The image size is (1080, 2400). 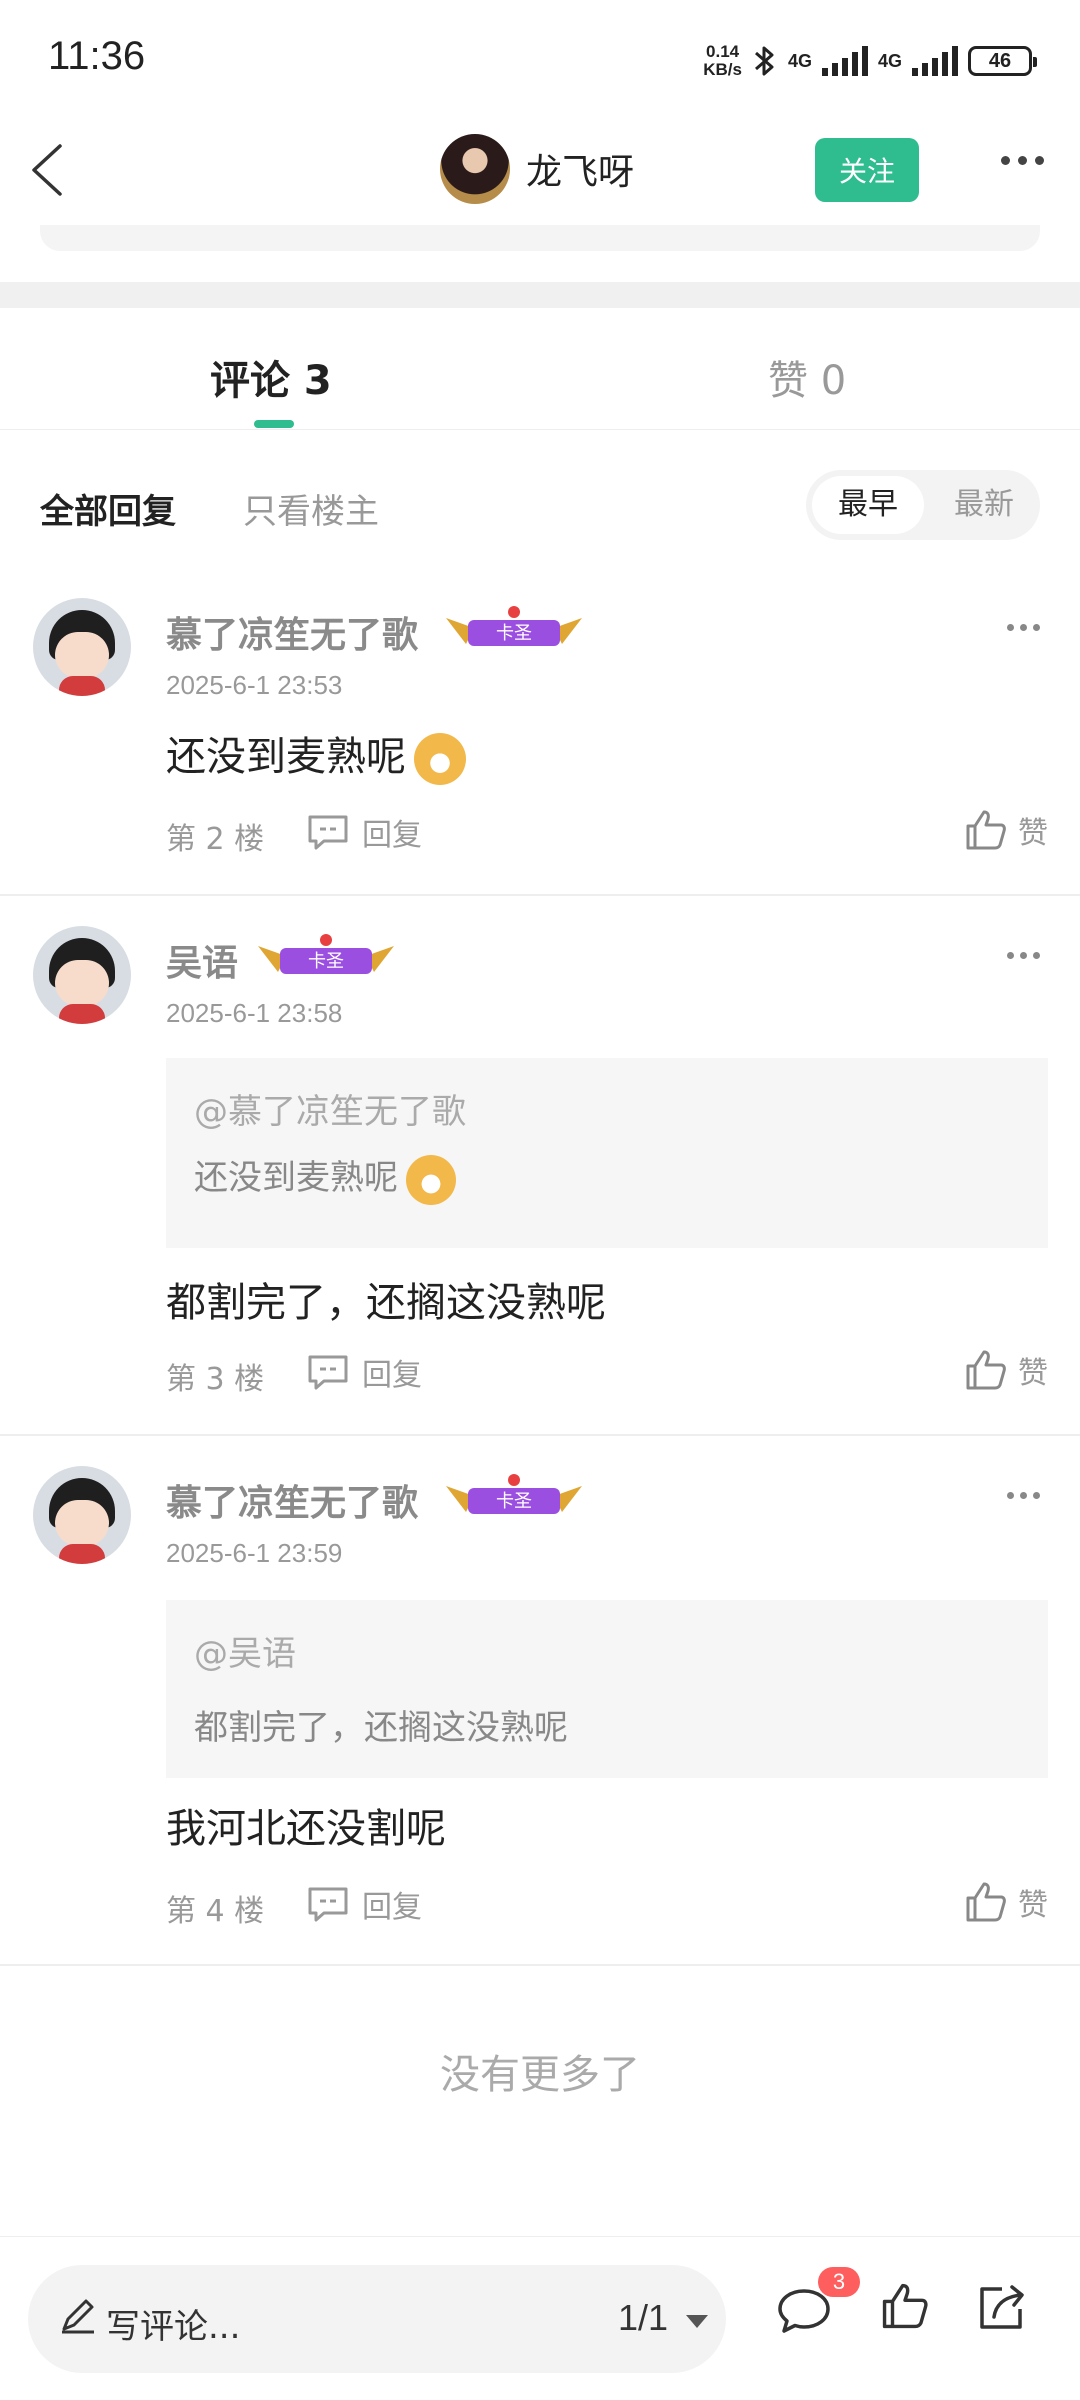 What do you see at coordinates (377, 2319) in the screenshot?
I see `write-comment-input: 写评论... 1/1` at bounding box center [377, 2319].